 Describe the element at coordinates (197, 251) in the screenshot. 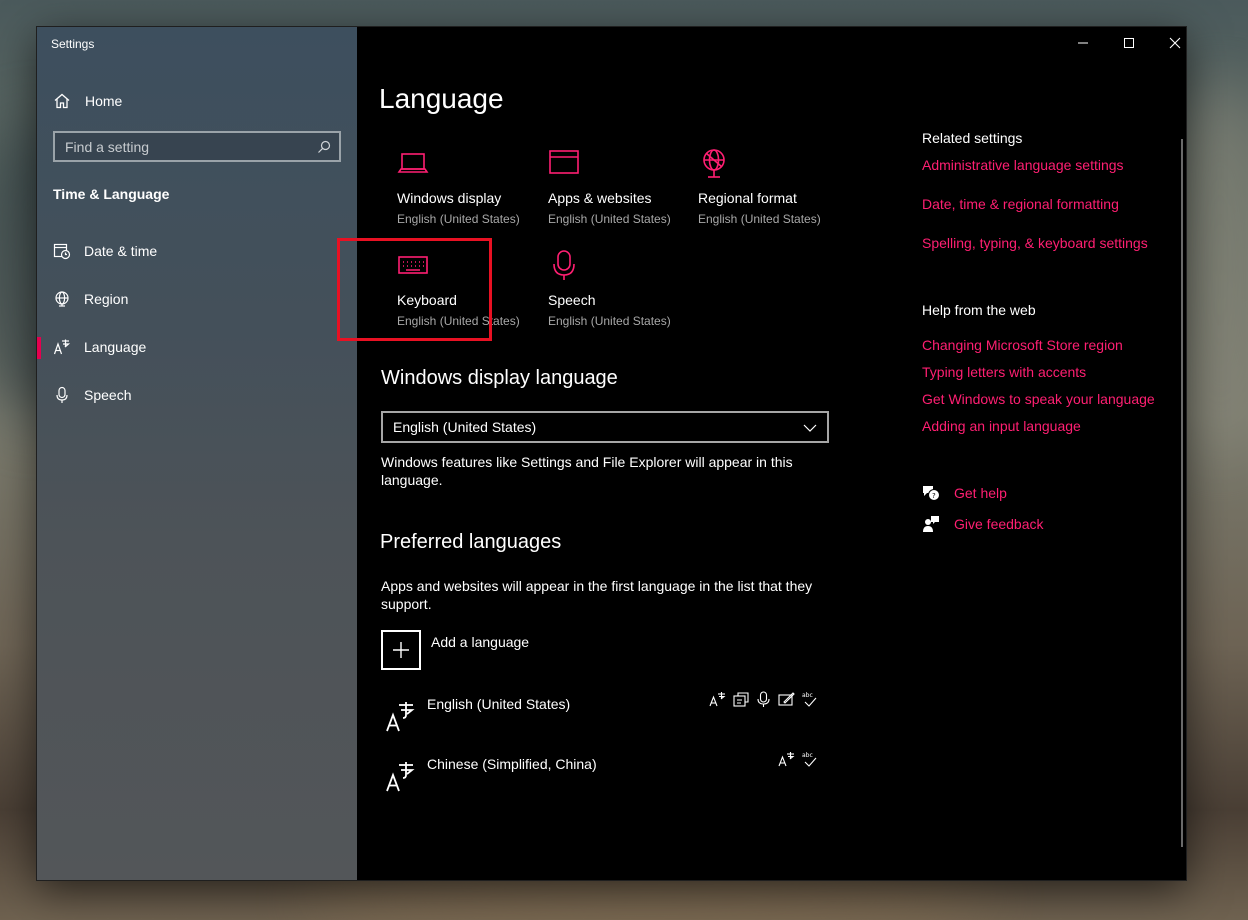

I see `sidebar-item-date-time: Date & time` at that location.